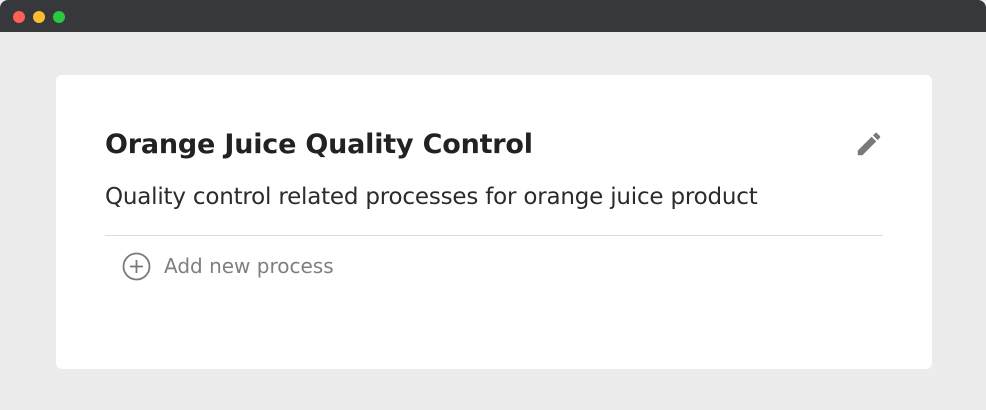  What do you see at coordinates (136, 266) in the screenshot?
I see `plus-circle-icon` at bounding box center [136, 266].